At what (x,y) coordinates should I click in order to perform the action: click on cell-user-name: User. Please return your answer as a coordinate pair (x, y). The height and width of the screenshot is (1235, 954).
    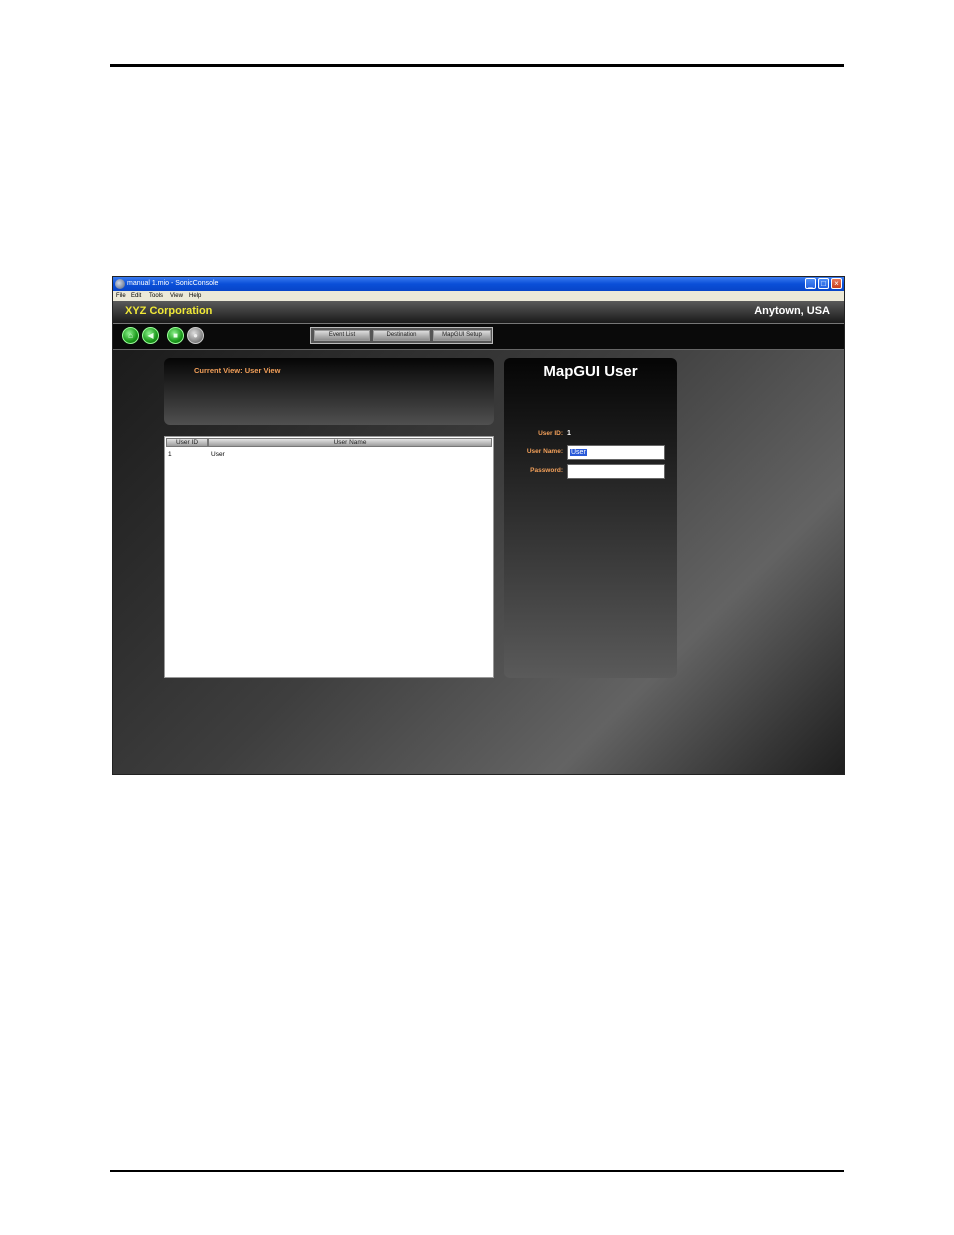
    Looking at the image, I should click on (218, 454).